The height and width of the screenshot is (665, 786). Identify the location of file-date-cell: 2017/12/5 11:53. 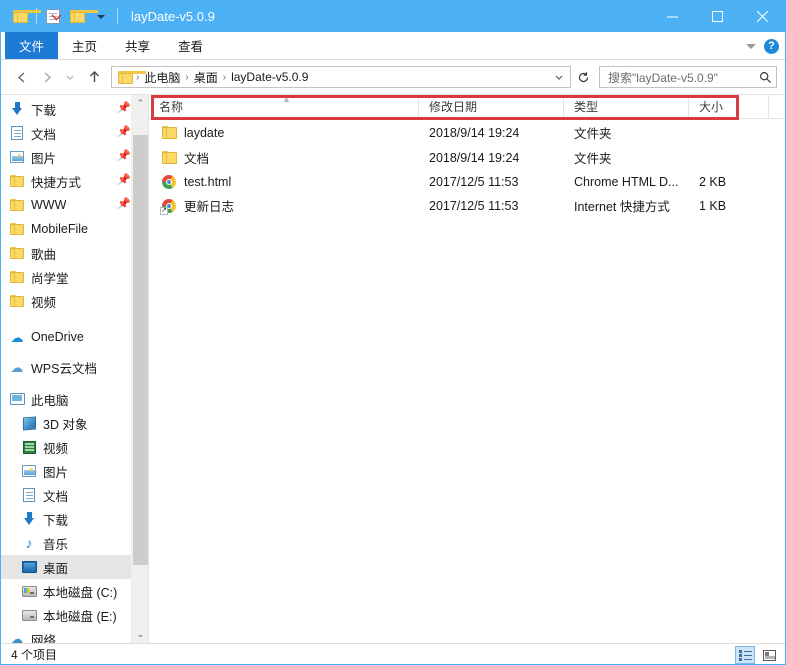
(474, 181).